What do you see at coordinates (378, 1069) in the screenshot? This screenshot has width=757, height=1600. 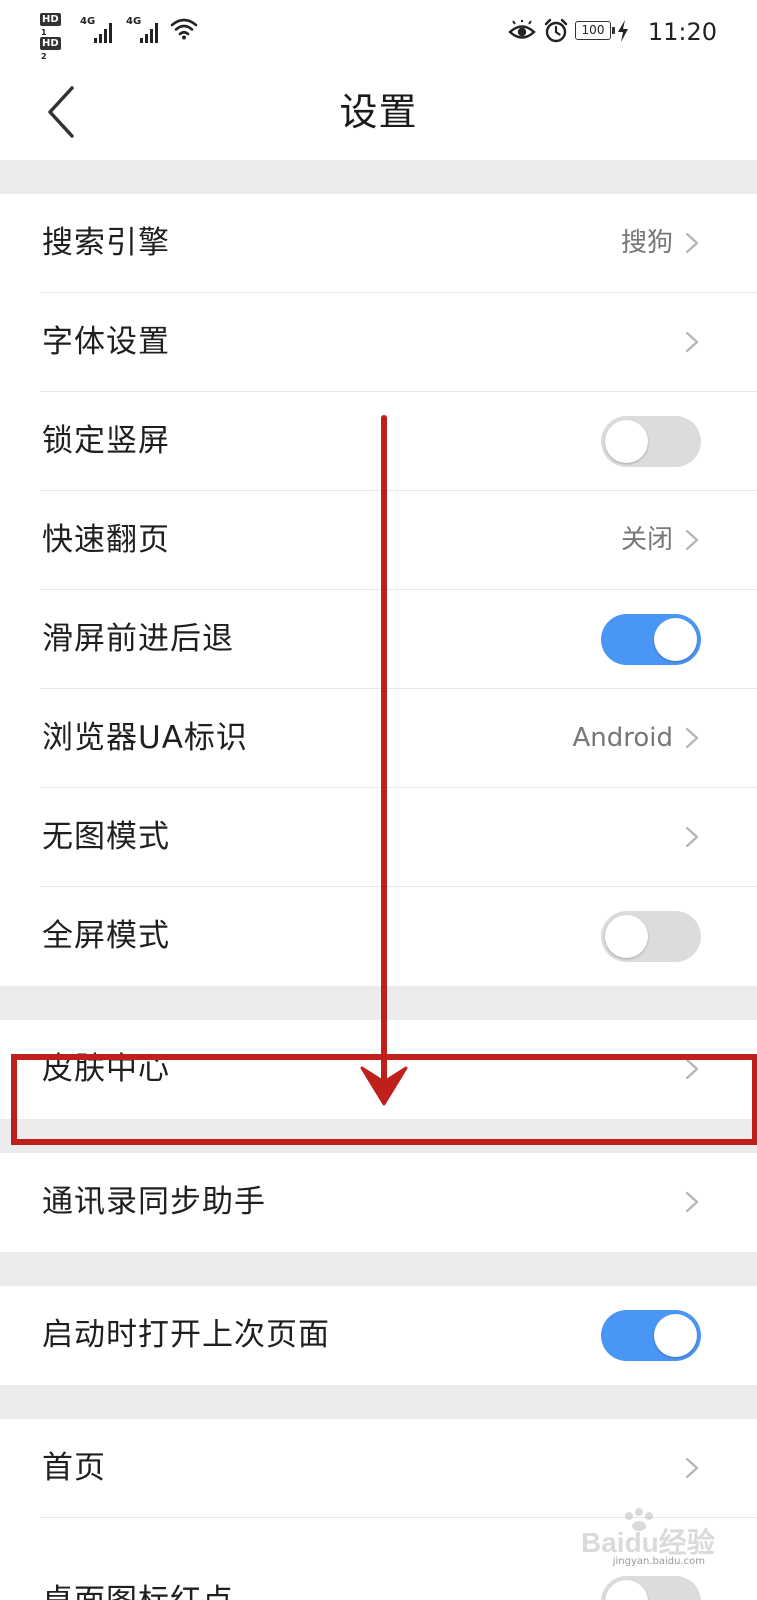 I see `setting-skin-center: 皮肤中心` at bounding box center [378, 1069].